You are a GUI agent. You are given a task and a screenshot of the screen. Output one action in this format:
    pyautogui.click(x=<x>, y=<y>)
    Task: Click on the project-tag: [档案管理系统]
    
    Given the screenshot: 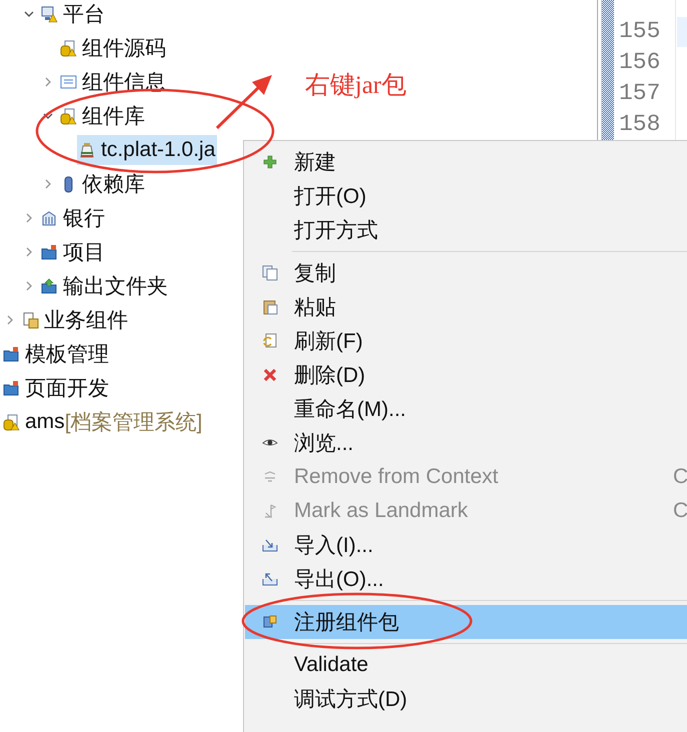 What is the action you would take?
    pyautogui.click(x=133, y=422)
    